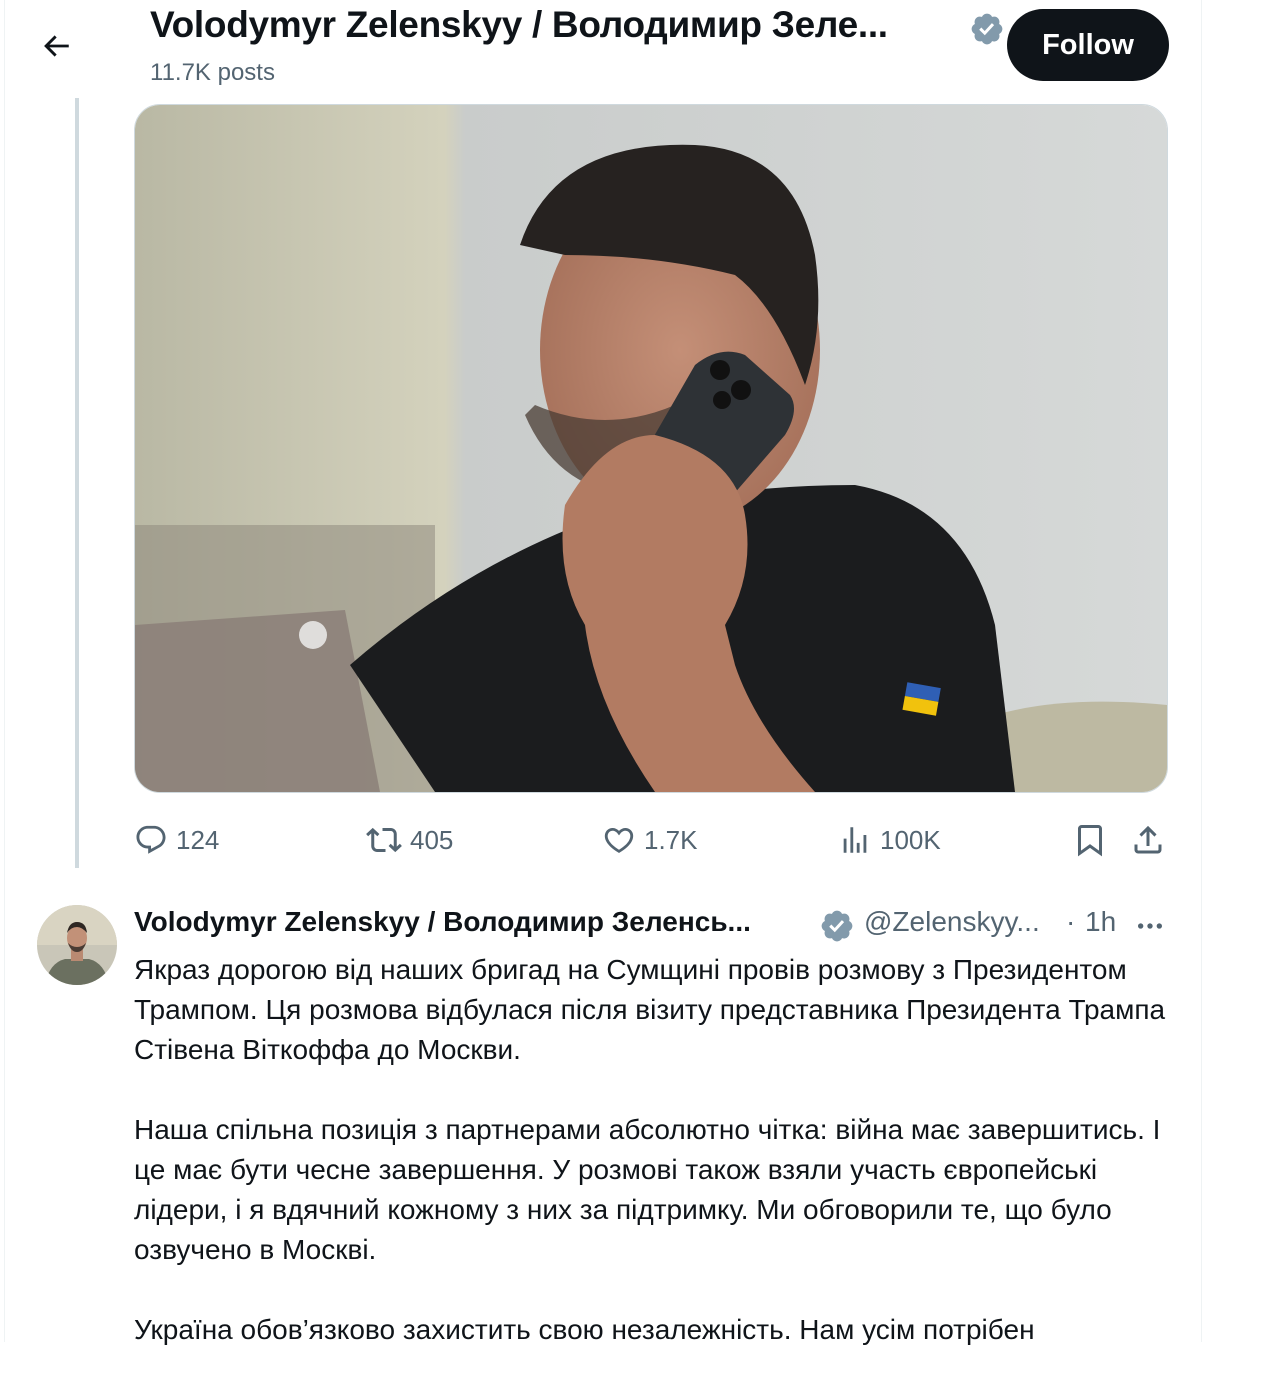 This screenshot has width=1264, height=1390. I want to click on thread-connector-line, so click(77, 483).